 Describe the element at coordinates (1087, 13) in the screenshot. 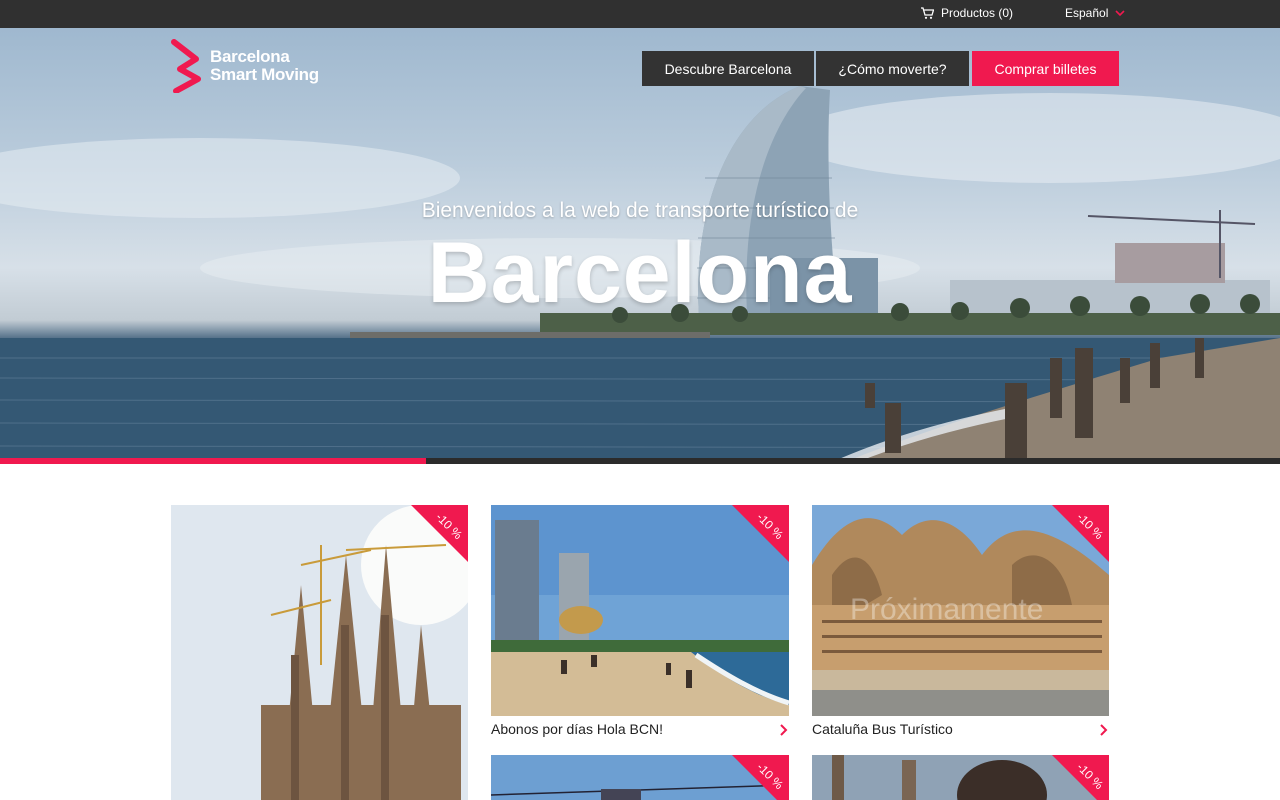

I see `language-label: Español` at that location.